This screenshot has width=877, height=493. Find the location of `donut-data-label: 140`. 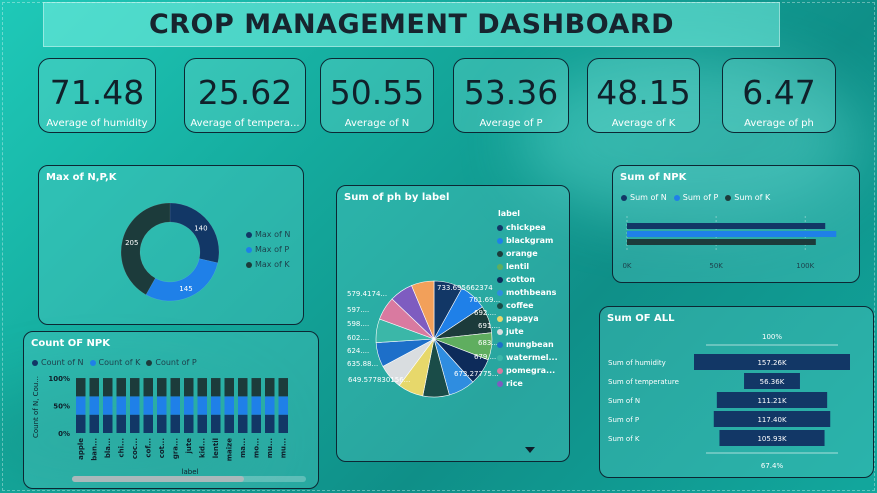

donut-data-label: 140 is located at coordinates (200, 228).